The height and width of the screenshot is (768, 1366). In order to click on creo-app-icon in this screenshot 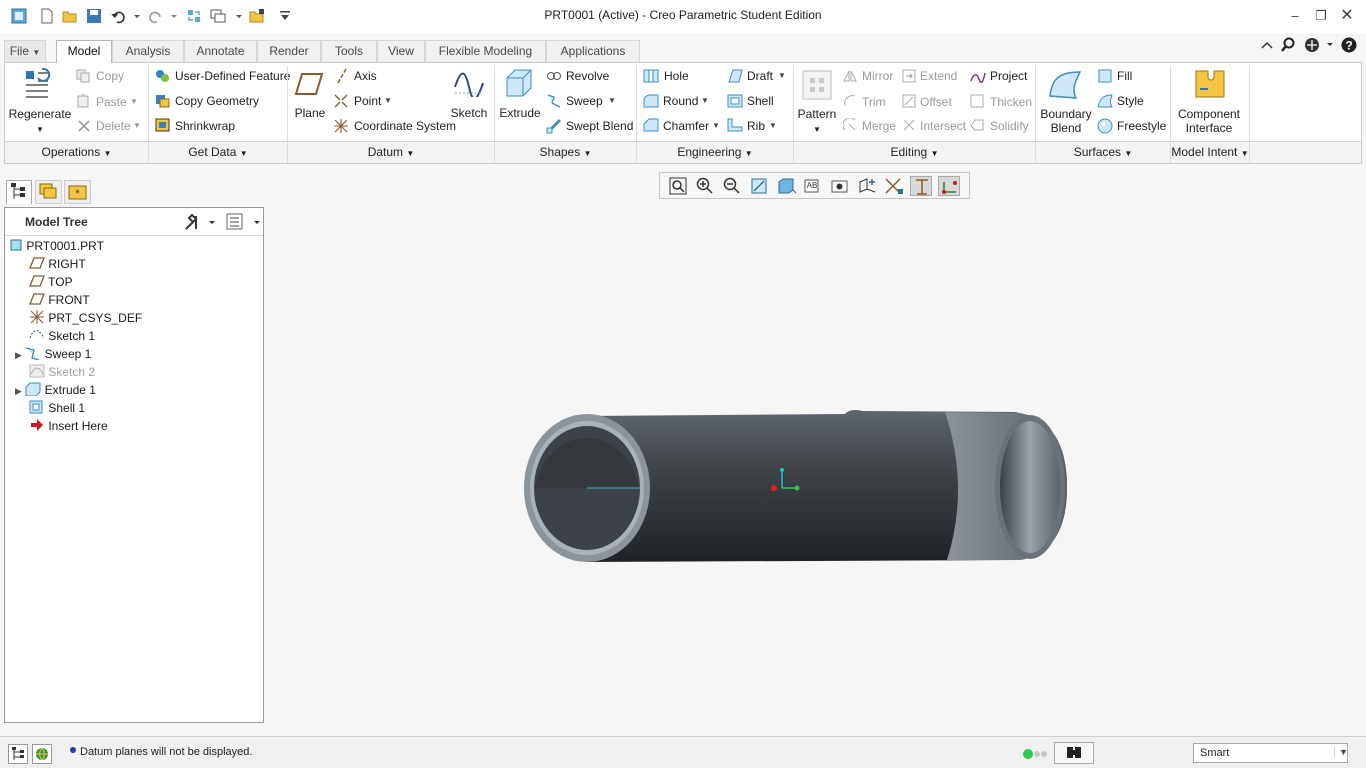, I will do `click(19, 16)`.